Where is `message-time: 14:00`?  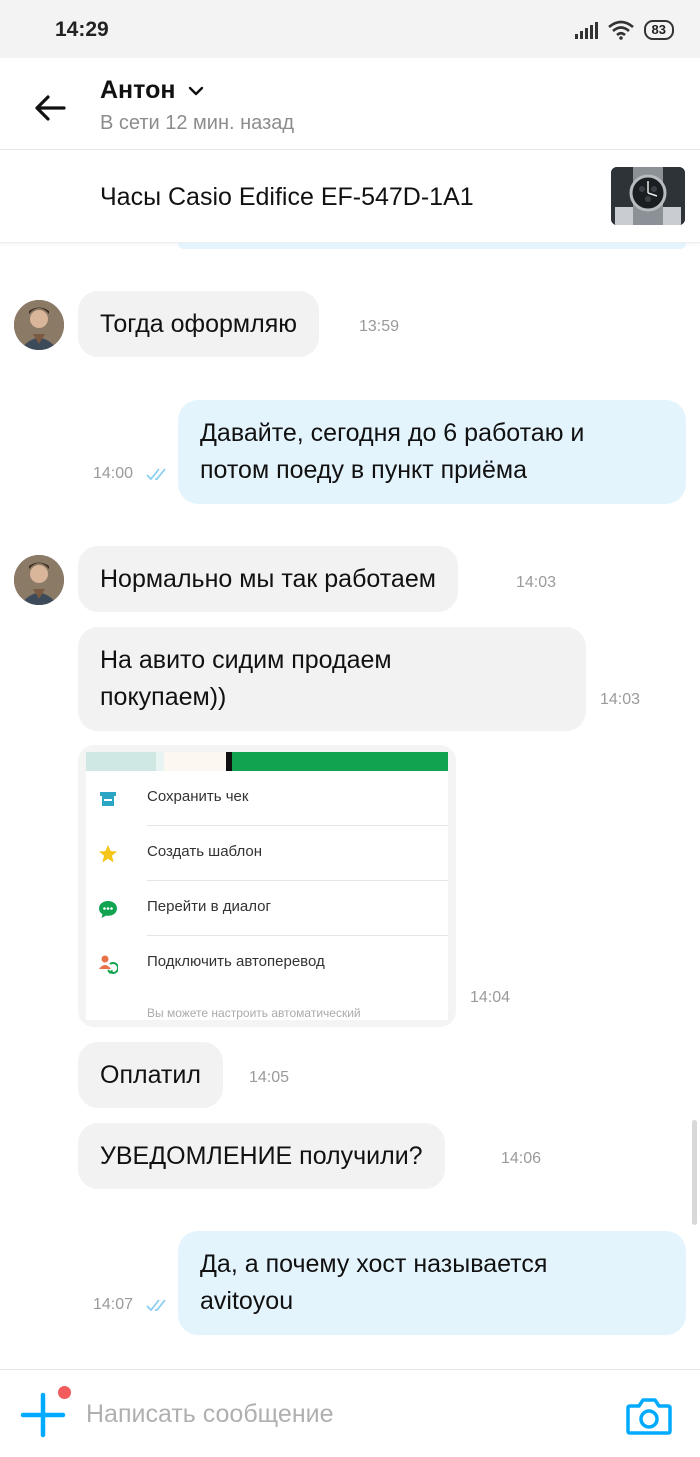
message-time: 14:00 is located at coordinates (113, 473).